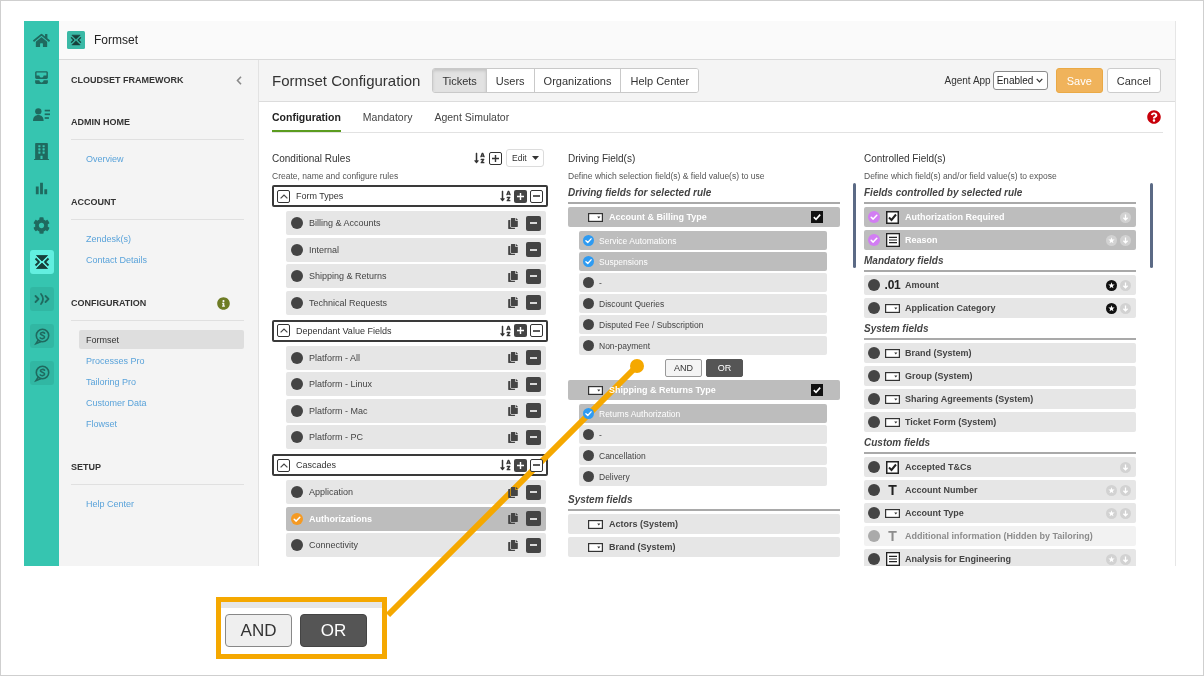 The height and width of the screenshot is (676, 1204). Describe the element at coordinates (703, 455) in the screenshot. I see `value-item: Cancellation` at that location.